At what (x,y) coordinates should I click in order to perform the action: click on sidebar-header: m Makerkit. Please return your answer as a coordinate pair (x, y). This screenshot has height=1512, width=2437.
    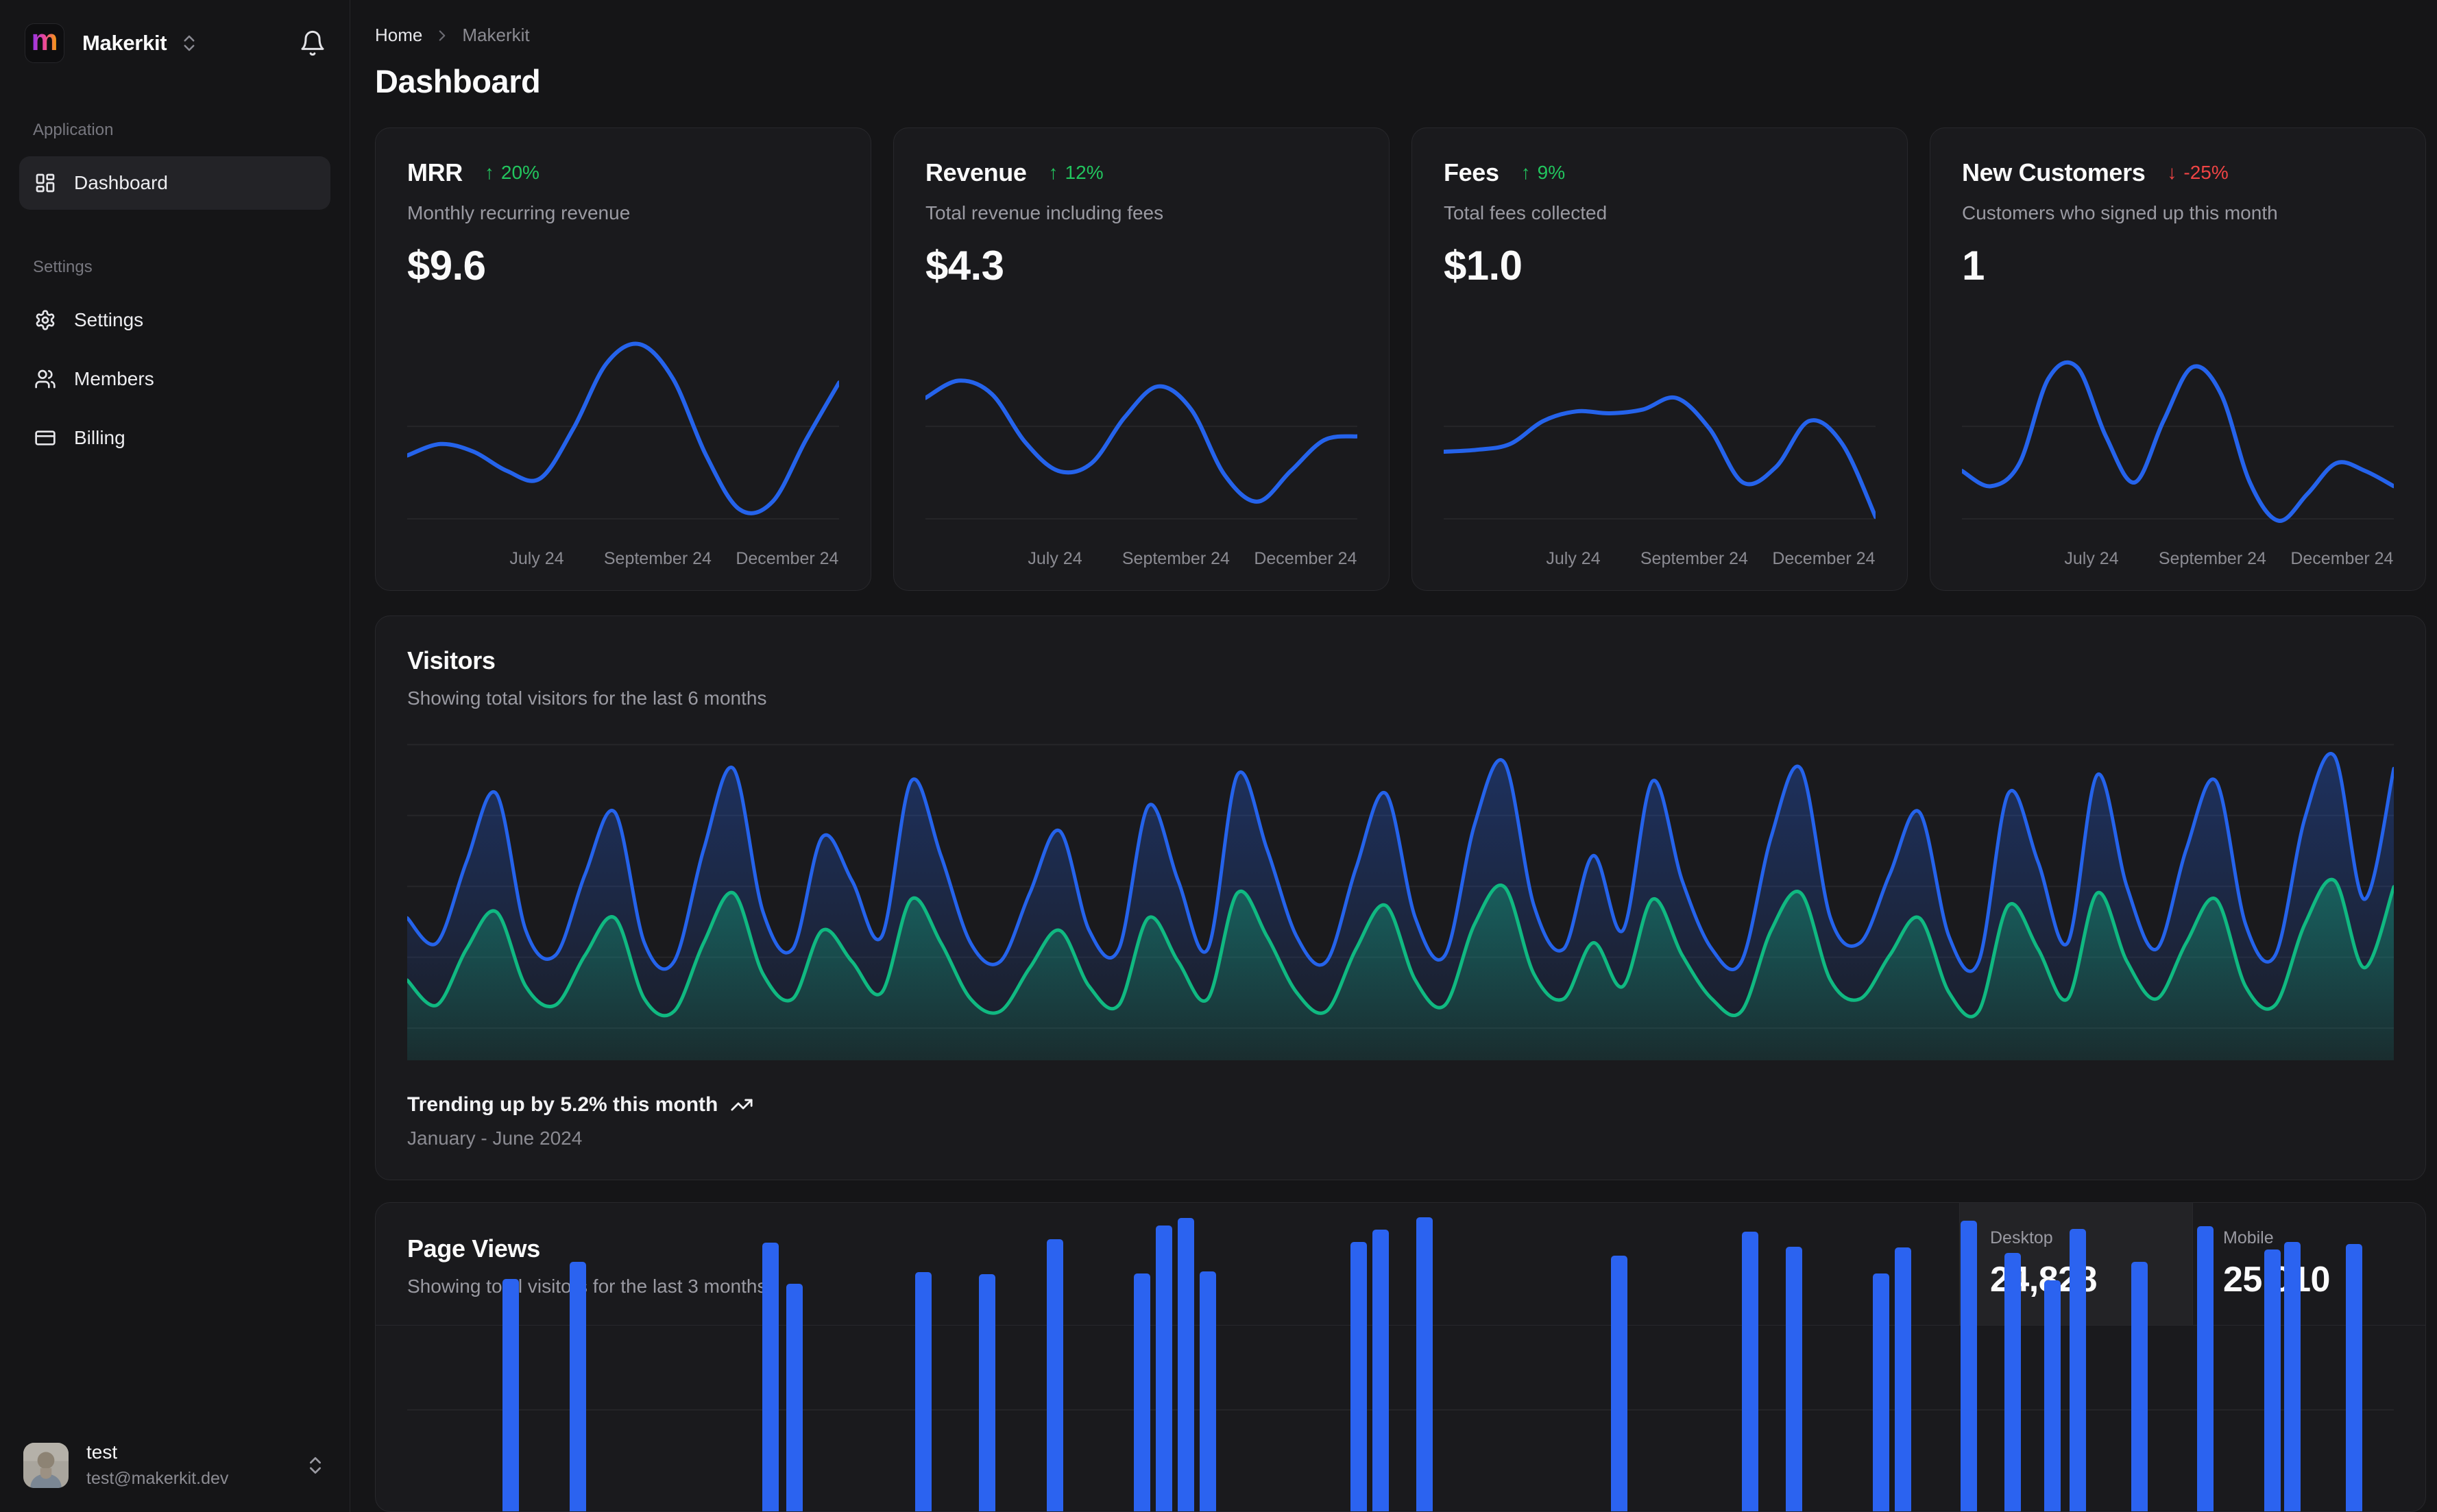
    Looking at the image, I should click on (175, 32).